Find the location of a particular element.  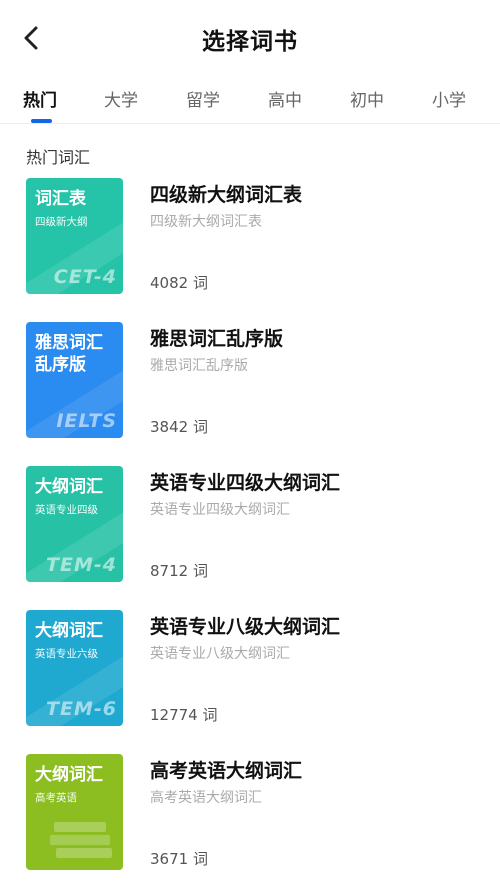

category-tabs: 热门 大学 留学 高中 初中 小学 is located at coordinates (250, 101).